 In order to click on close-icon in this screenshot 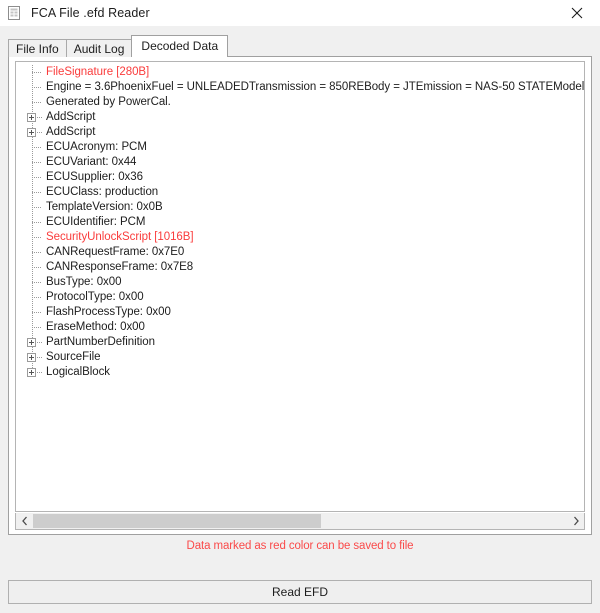, I will do `click(577, 13)`.